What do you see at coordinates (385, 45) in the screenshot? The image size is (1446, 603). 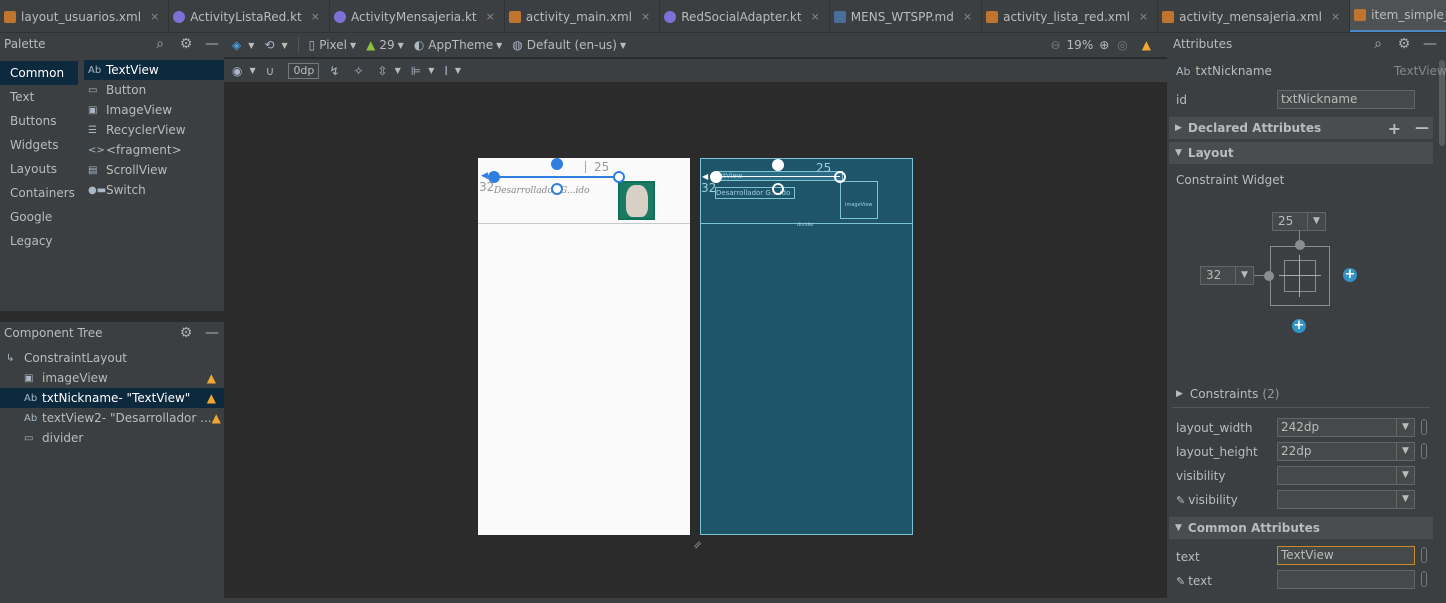 I see `api-level-dropdown: ▲ 29 ▼` at bounding box center [385, 45].